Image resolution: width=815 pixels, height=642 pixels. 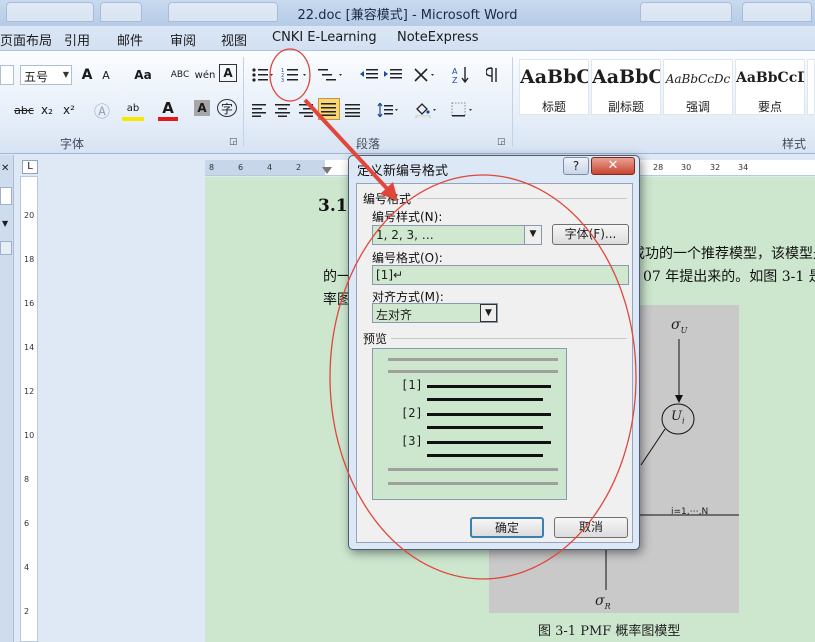 What do you see at coordinates (263, 75) in the screenshot?
I see `bullets-button` at bounding box center [263, 75].